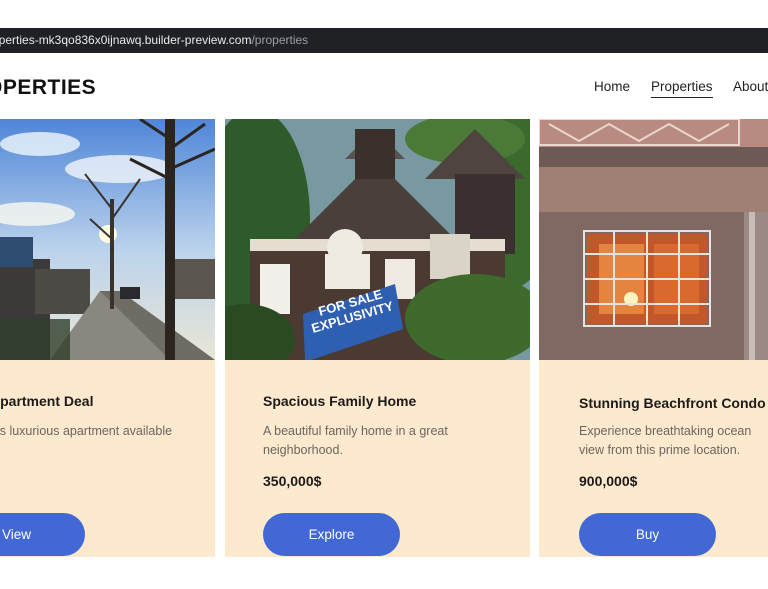 The width and height of the screenshot is (768, 589). I want to click on property-title: Stunning Beachfront Condo, so click(672, 403).